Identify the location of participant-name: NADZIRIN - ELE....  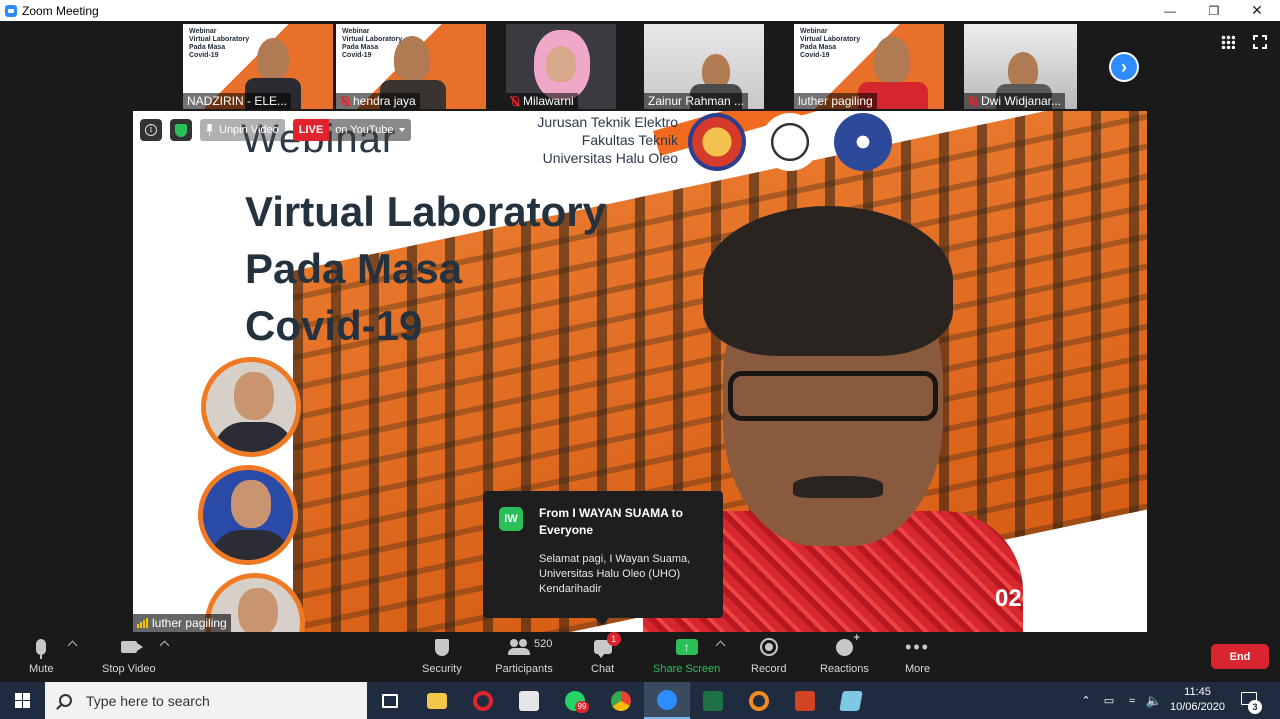
(237, 101).